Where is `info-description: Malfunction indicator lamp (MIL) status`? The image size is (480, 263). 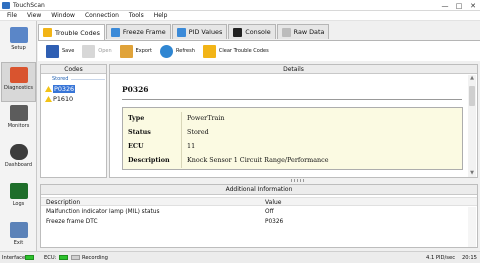
info-description: Malfunction indicator lamp (MIL) status is located at coordinates (103, 212).